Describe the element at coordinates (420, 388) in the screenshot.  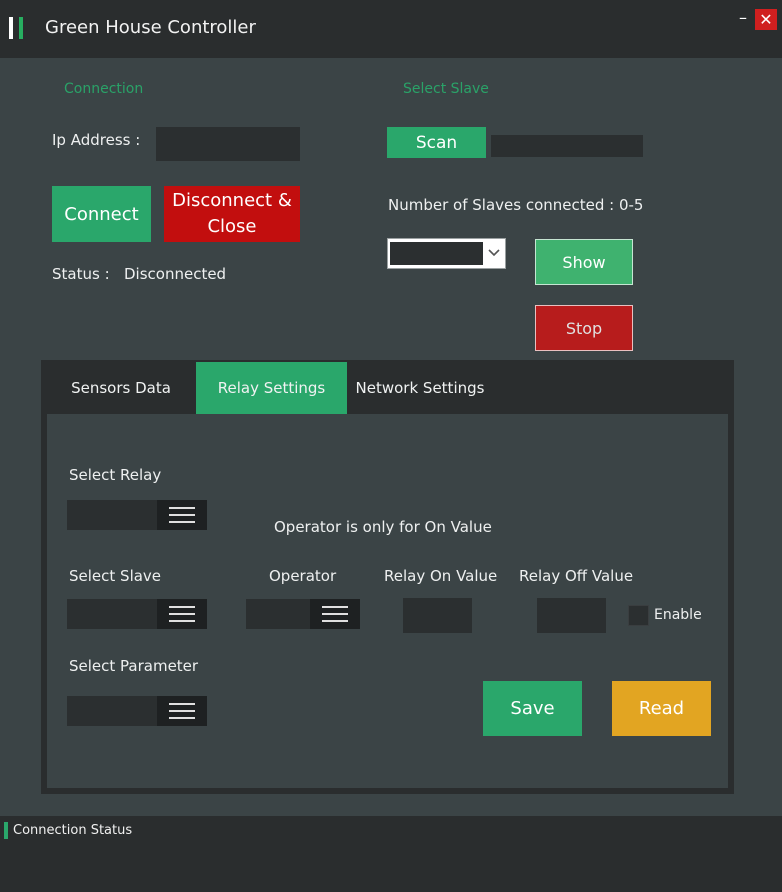
I see `tab-network-settings: Network Settings` at that location.